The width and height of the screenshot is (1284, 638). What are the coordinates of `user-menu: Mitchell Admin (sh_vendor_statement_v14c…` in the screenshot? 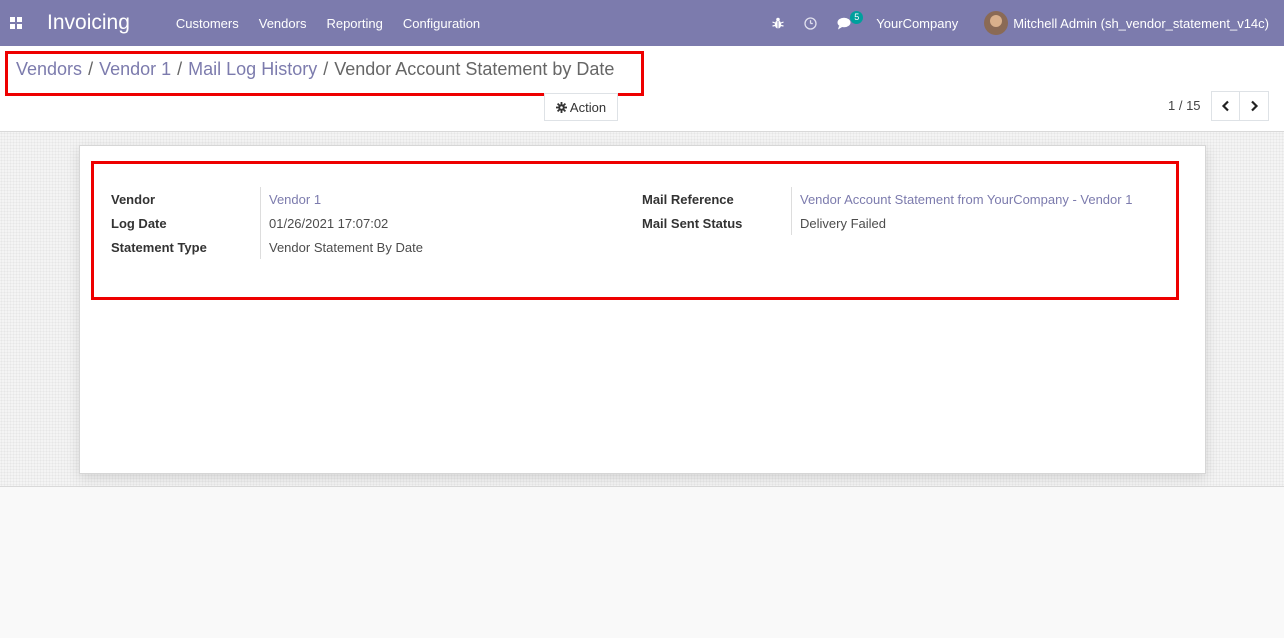 It's located at (1126, 23).